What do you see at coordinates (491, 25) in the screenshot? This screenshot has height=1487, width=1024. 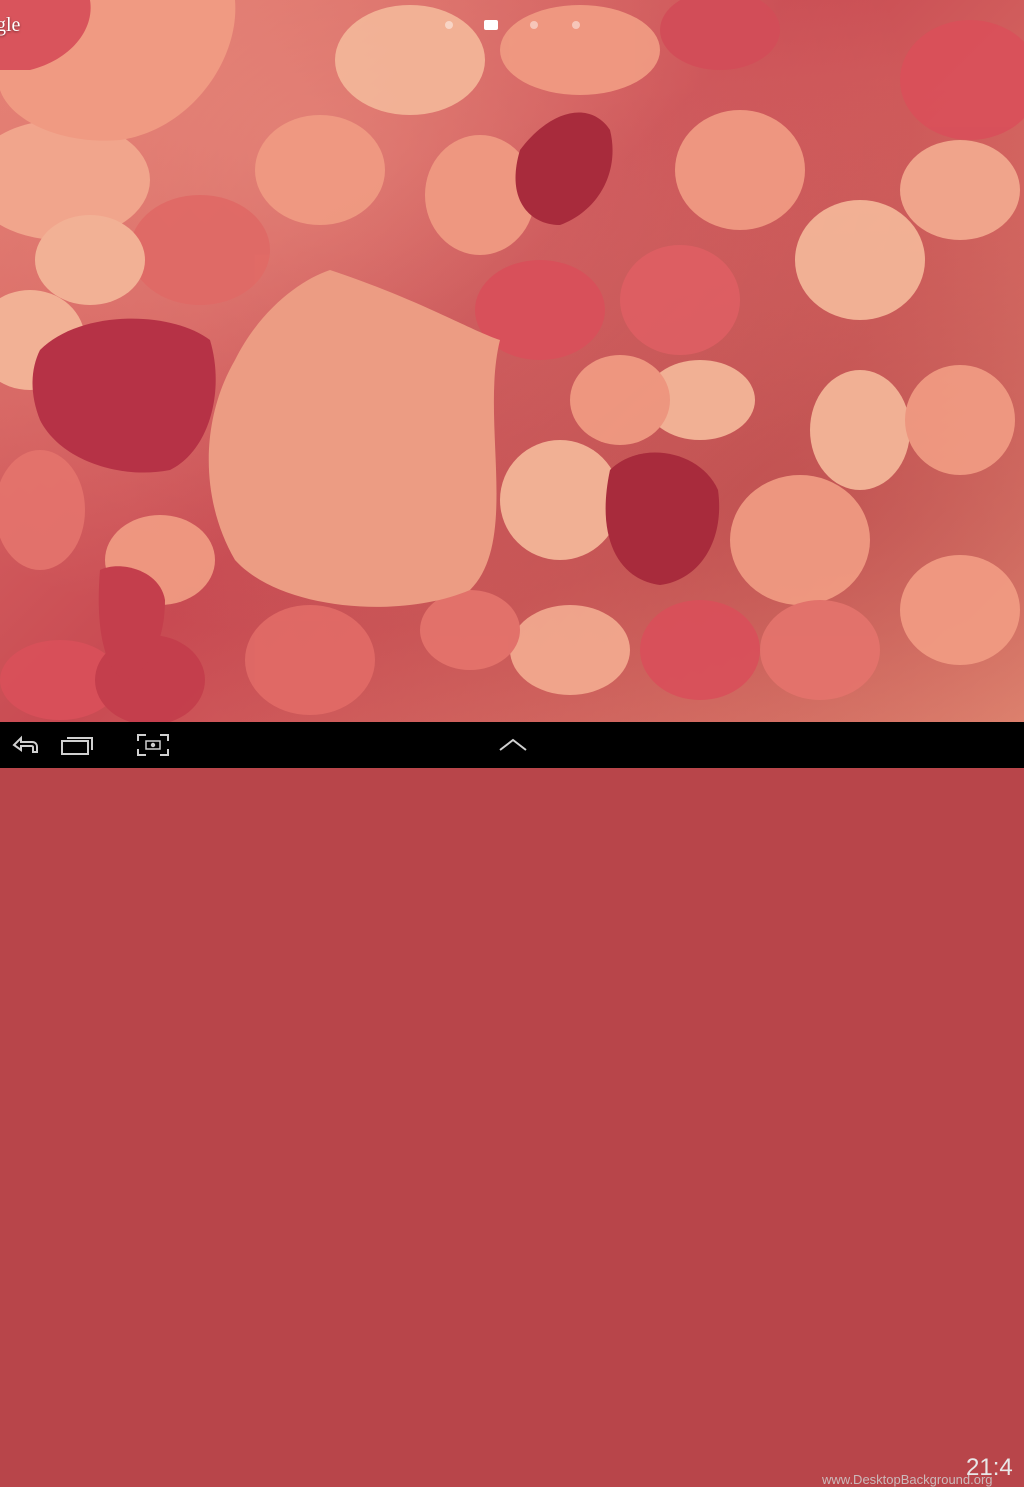 I see `page-dot-active` at bounding box center [491, 25].